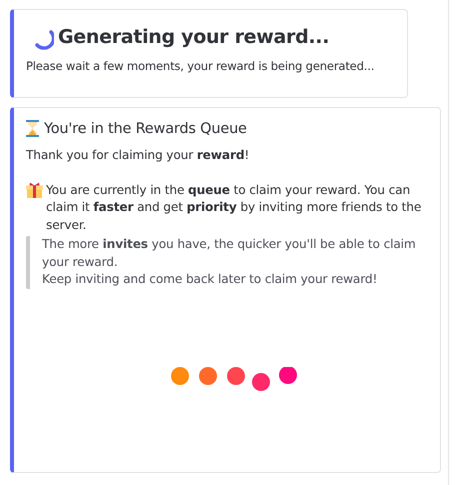 The height and width of the screenshot is (485, 470). I want to click on card-title: You're in the Rewards Queue, so click(145, 128).